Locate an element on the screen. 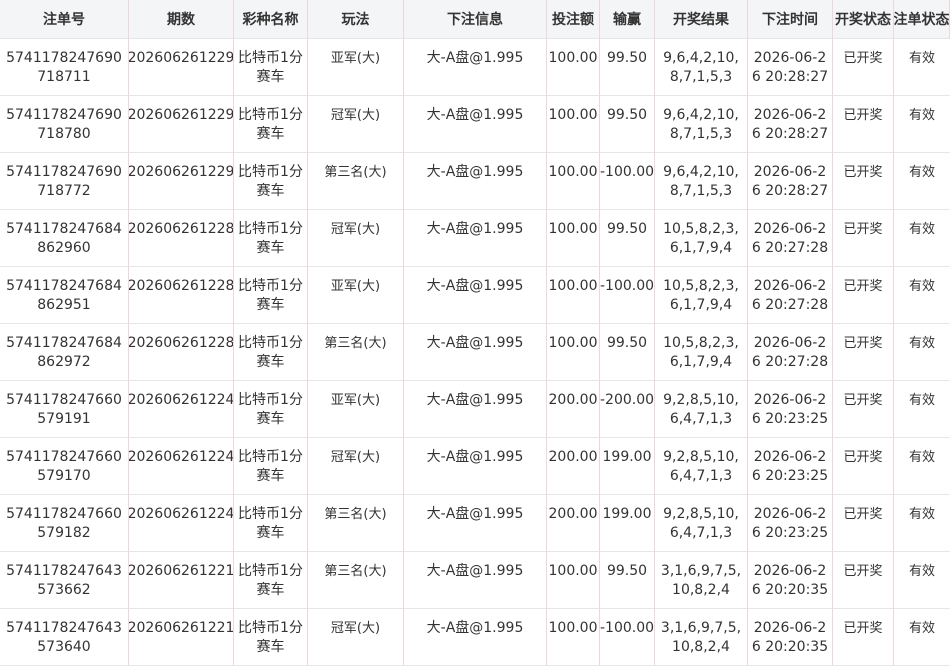  cell-order-no: 5741178247684862972 is located at coordinates (64, 352).